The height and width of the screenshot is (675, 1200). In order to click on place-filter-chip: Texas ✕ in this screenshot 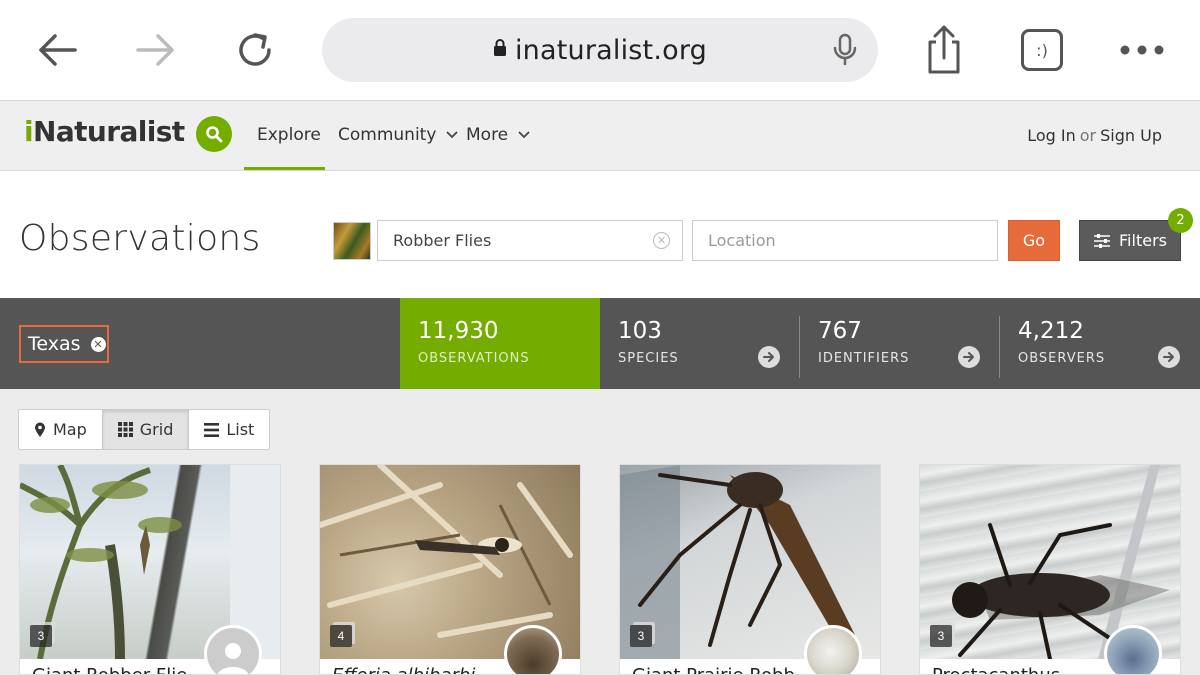, I will do `click(64, 344)`.